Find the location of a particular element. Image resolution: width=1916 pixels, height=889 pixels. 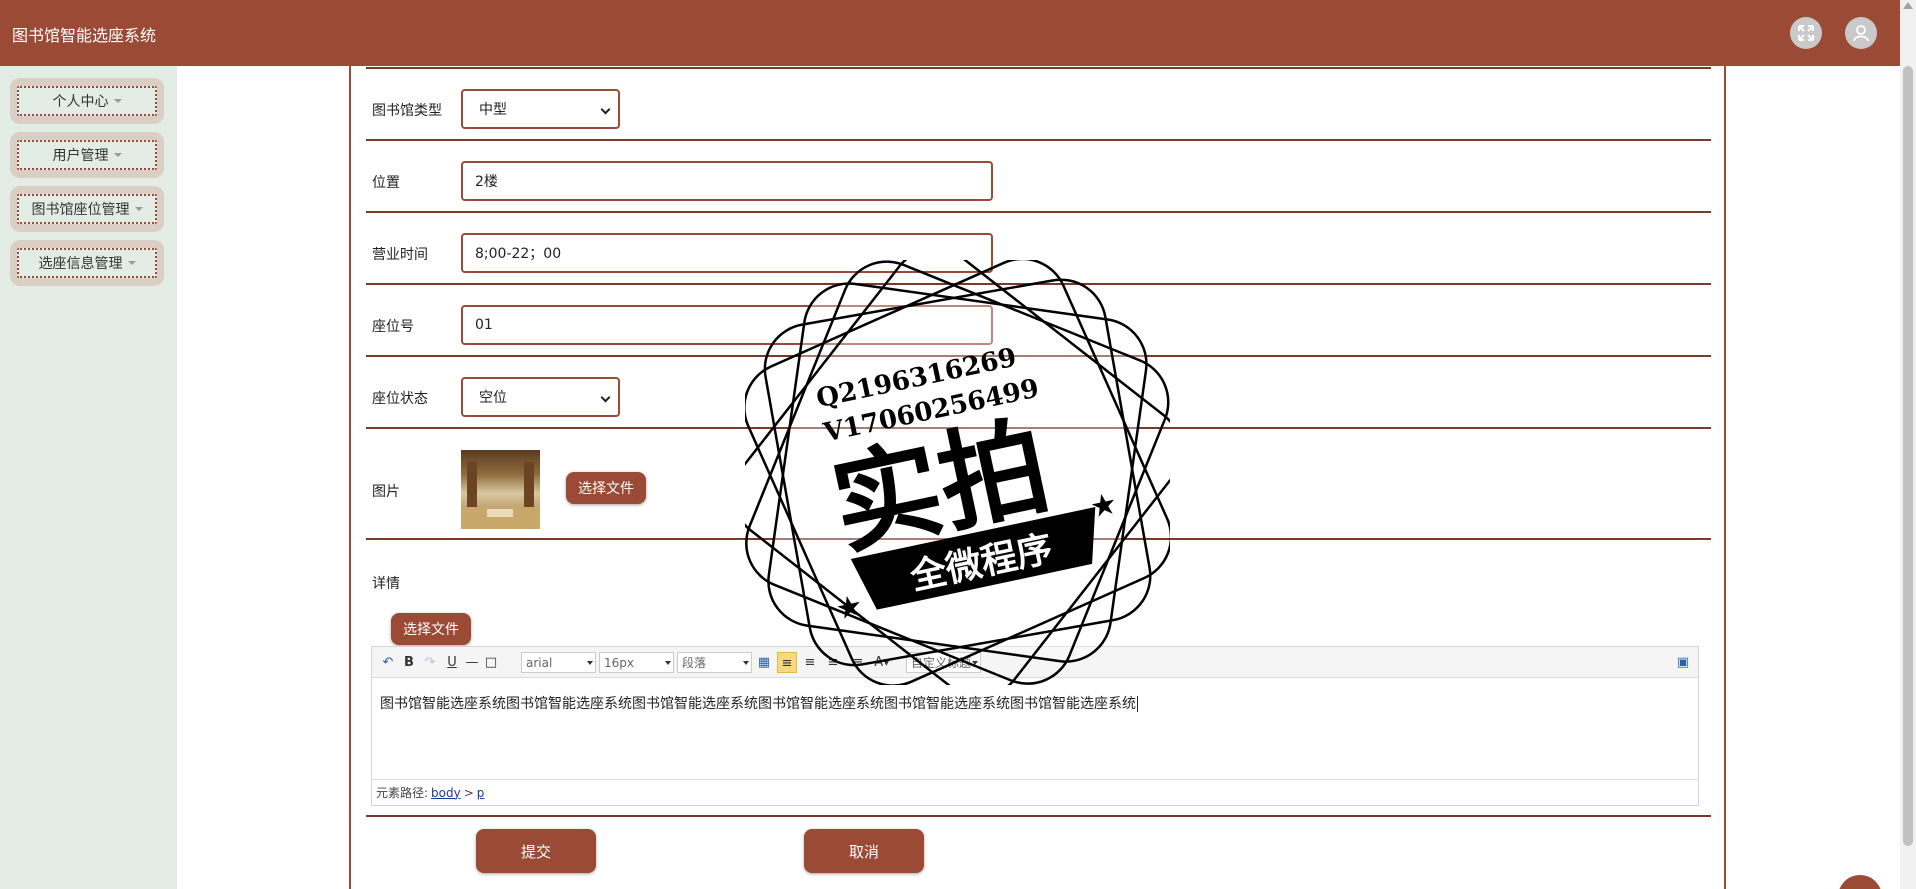

library-photo is located at coordinates (500, 489).